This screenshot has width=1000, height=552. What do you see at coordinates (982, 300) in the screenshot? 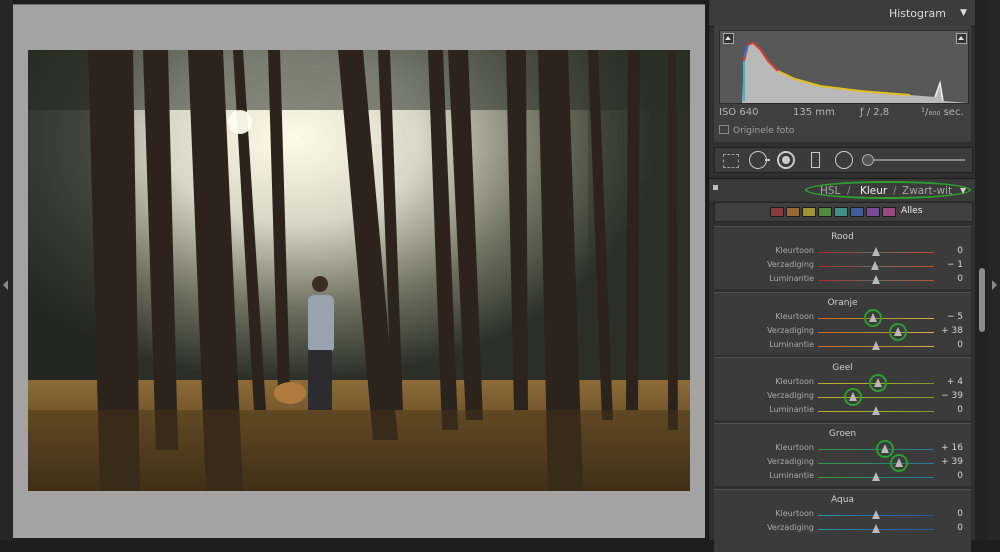
I see `scrollbar-thumb` at bounding box center [982, 300].